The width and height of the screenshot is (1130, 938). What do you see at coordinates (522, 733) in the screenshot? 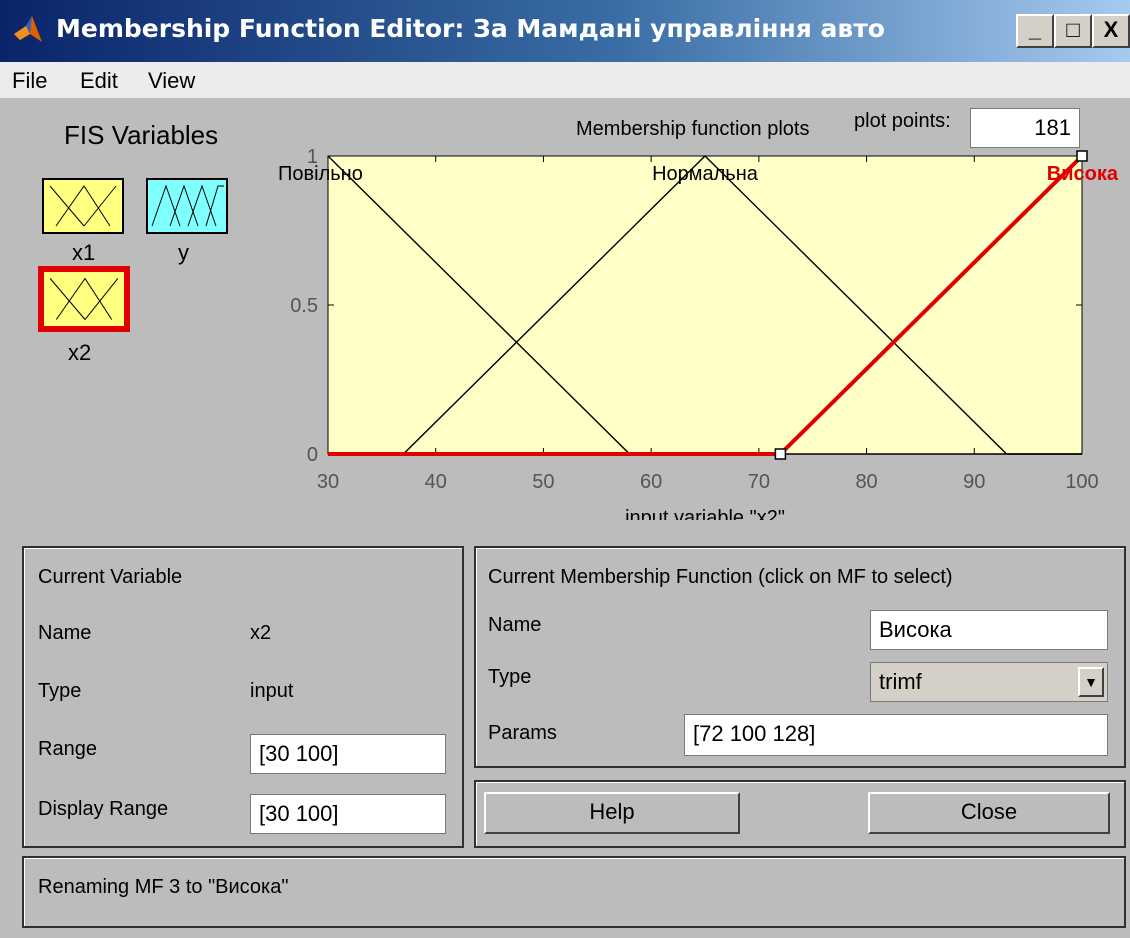
I see `mf-params-label: Params` at bounding box center [522, 733].